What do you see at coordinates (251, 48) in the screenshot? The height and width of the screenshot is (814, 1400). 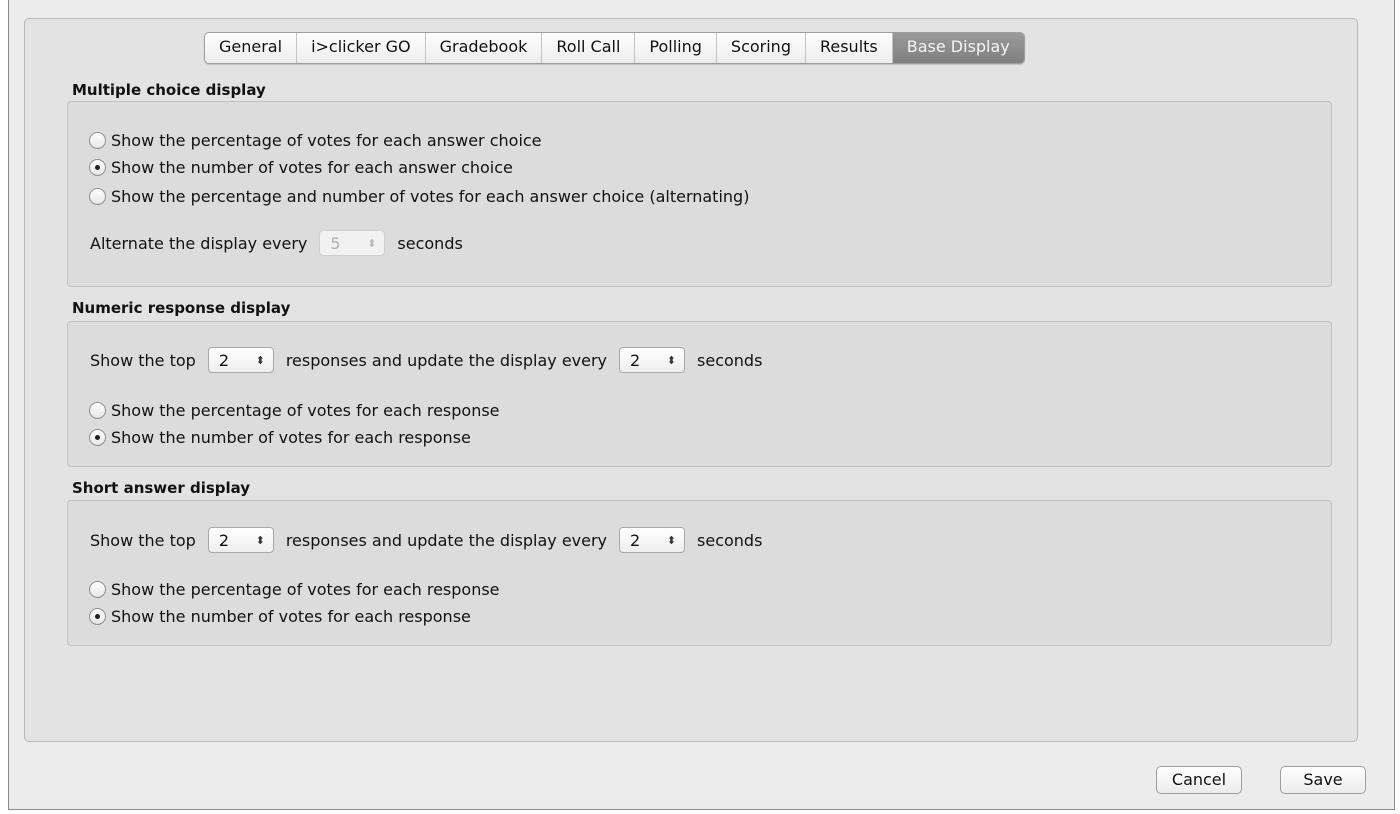 I see `tab-general: General` at bounding box center [251, 48].